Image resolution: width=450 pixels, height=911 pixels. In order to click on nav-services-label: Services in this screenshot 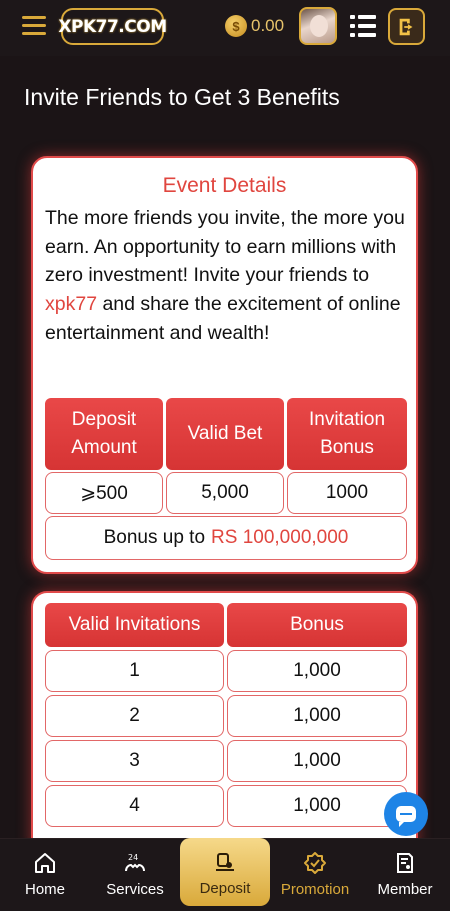, I will do `click(135, 889)`.